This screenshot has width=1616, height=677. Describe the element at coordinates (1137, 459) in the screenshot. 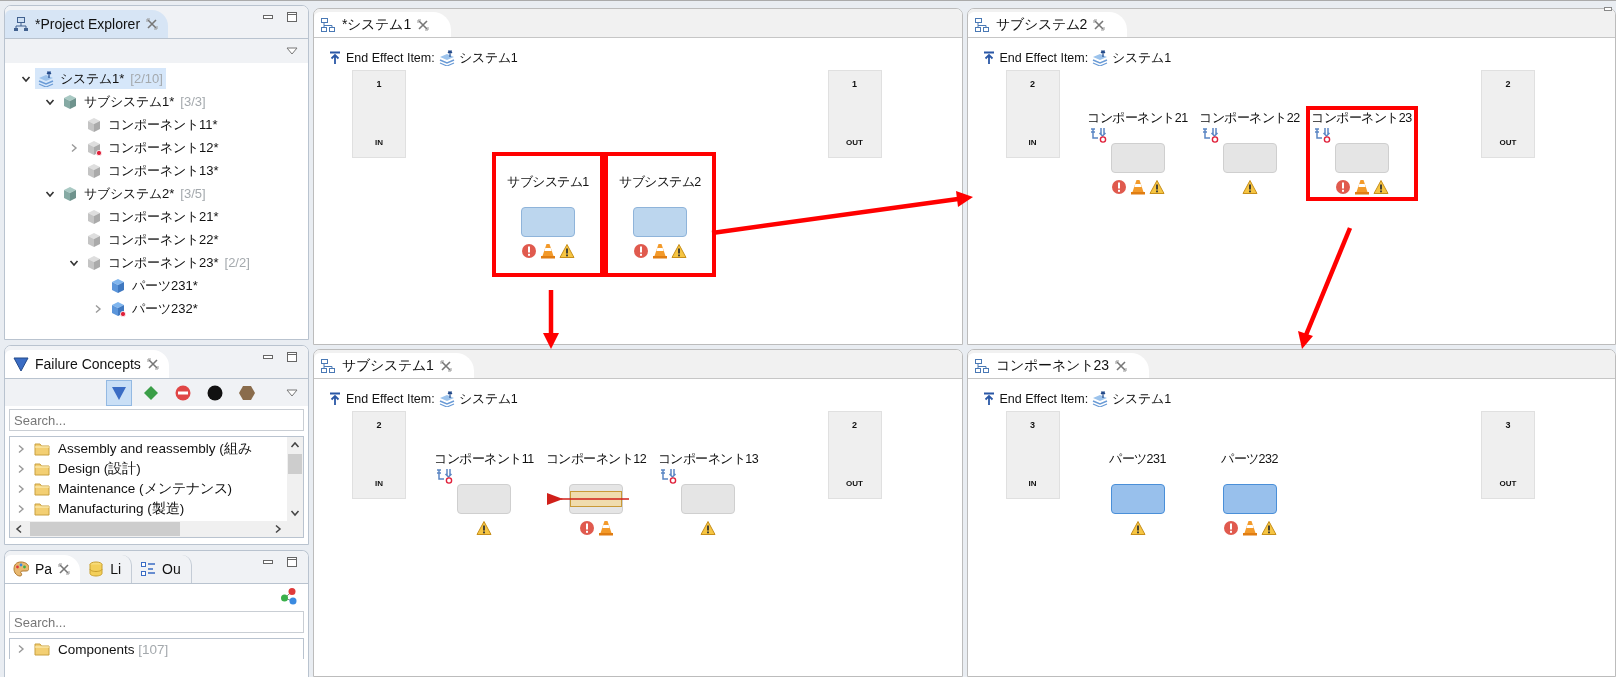

I see `node-label: パーツ231` at that location.